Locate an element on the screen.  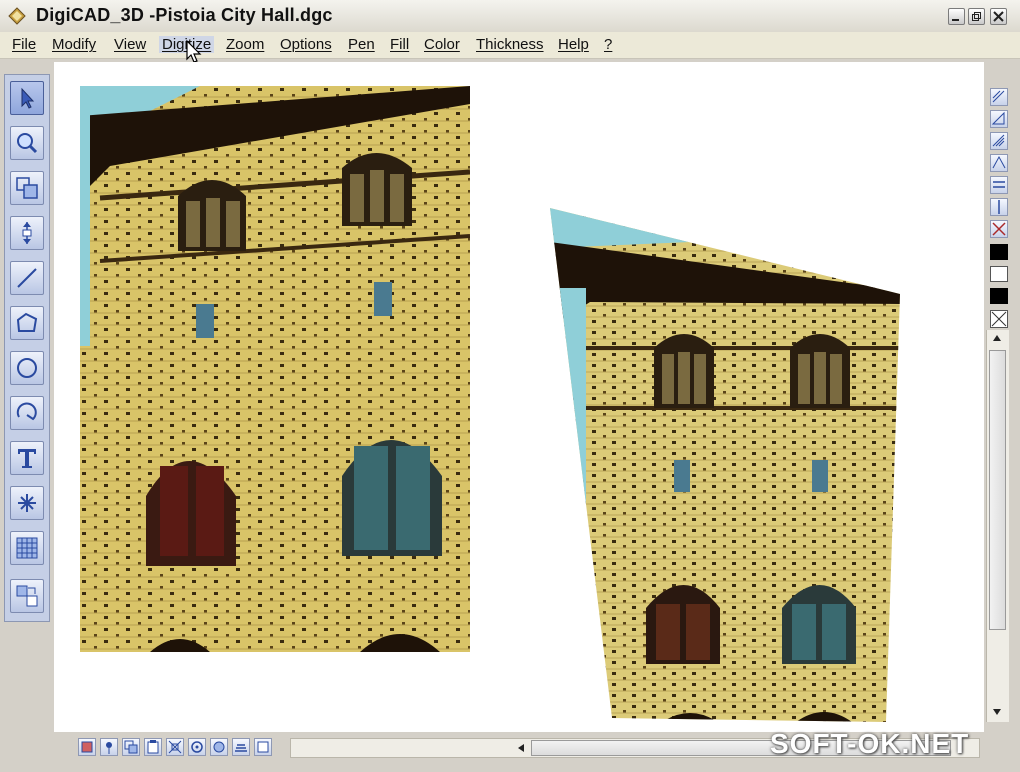
restore-icon is located at coordinates (976, 16).